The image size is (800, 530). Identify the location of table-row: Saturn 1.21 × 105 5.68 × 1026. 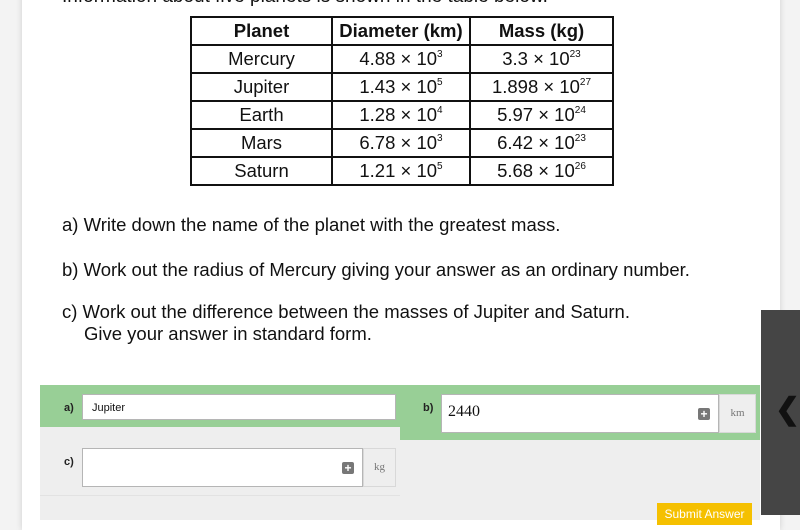
(402, 171).